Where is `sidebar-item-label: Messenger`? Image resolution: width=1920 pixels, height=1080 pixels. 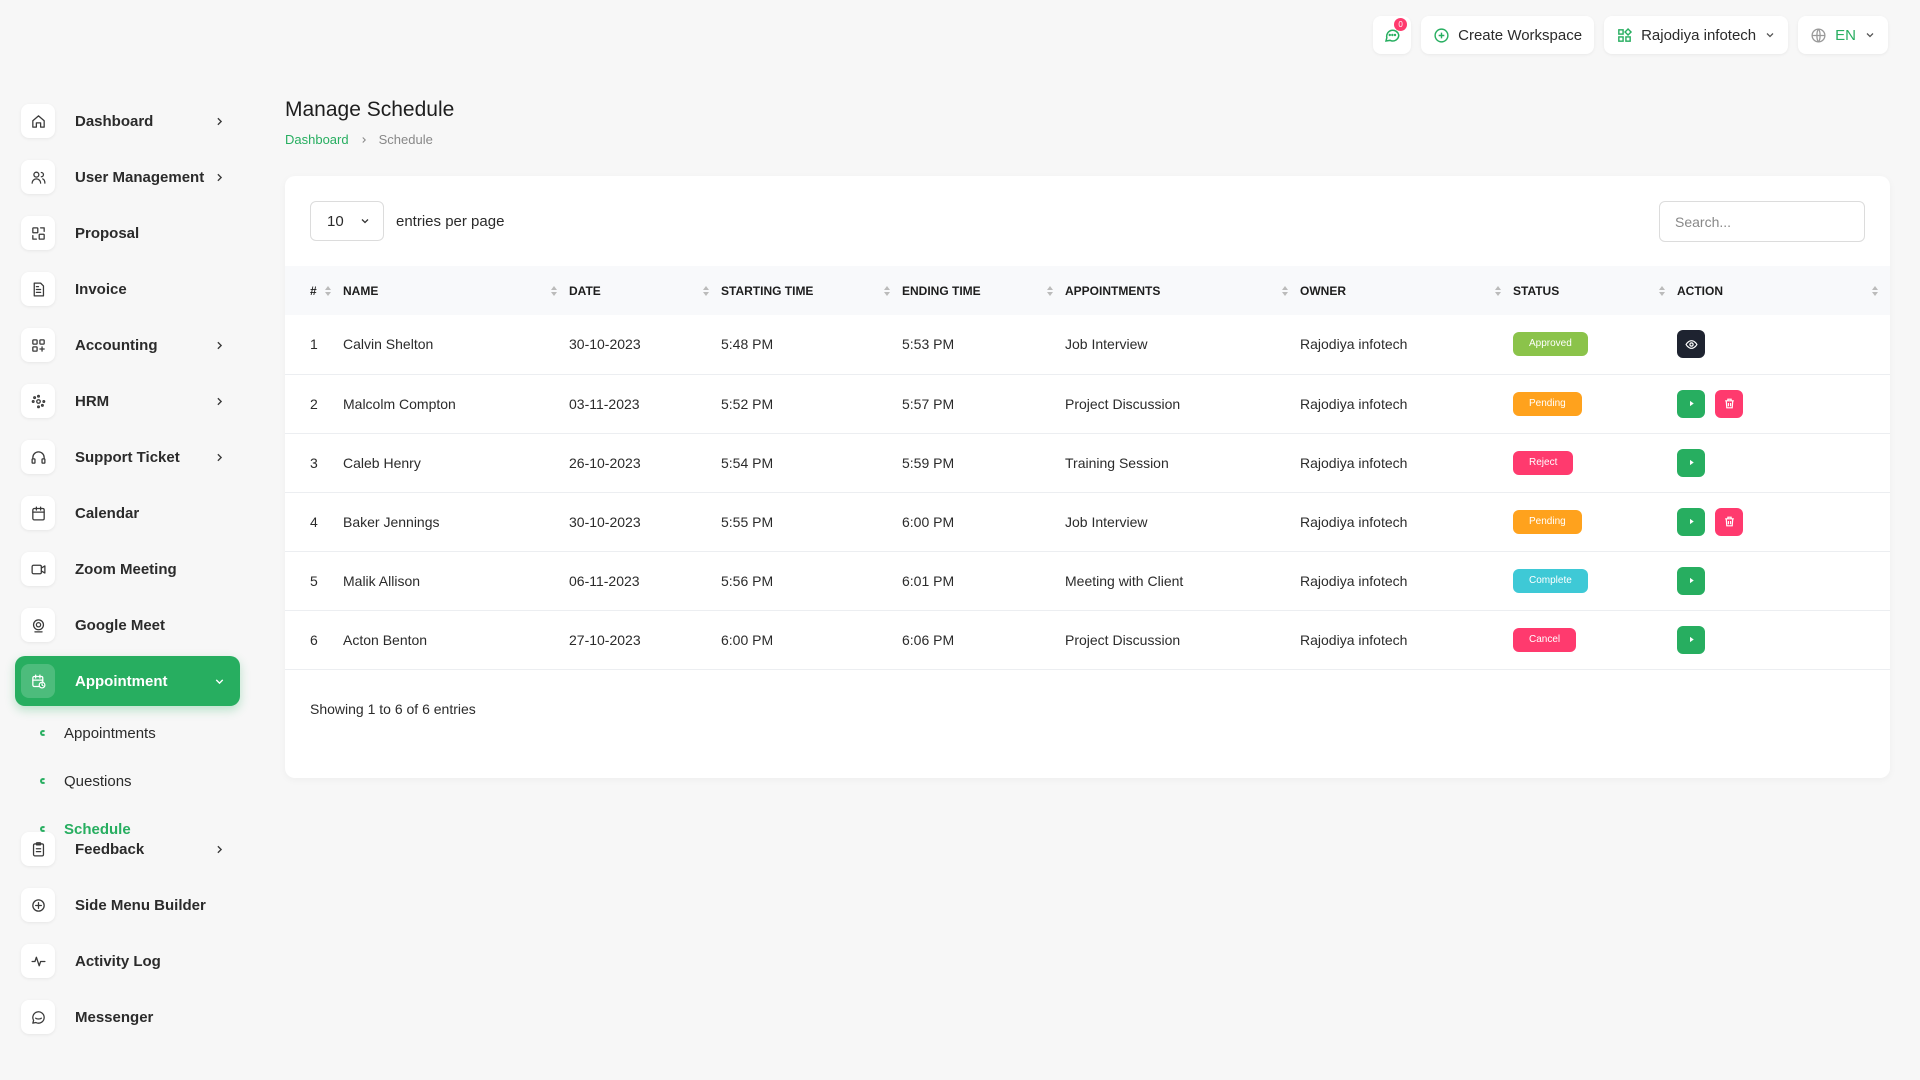 sidebar-item-label: Messenger is located at coordinates (114, 1017).